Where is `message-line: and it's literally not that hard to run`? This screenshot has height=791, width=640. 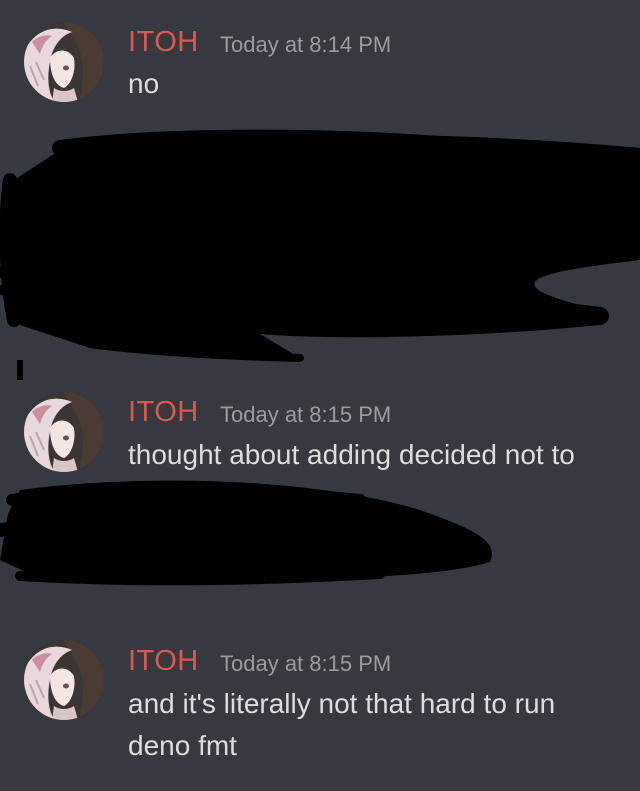
message-line: and it's literally not that hard to run is located at coordinates (342, 703).